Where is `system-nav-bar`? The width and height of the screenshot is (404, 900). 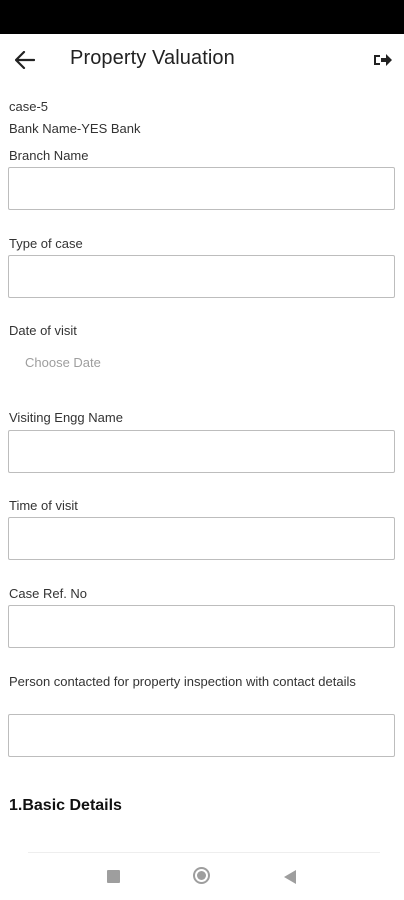 system-nav-bar is located at coordinates (202, 876).